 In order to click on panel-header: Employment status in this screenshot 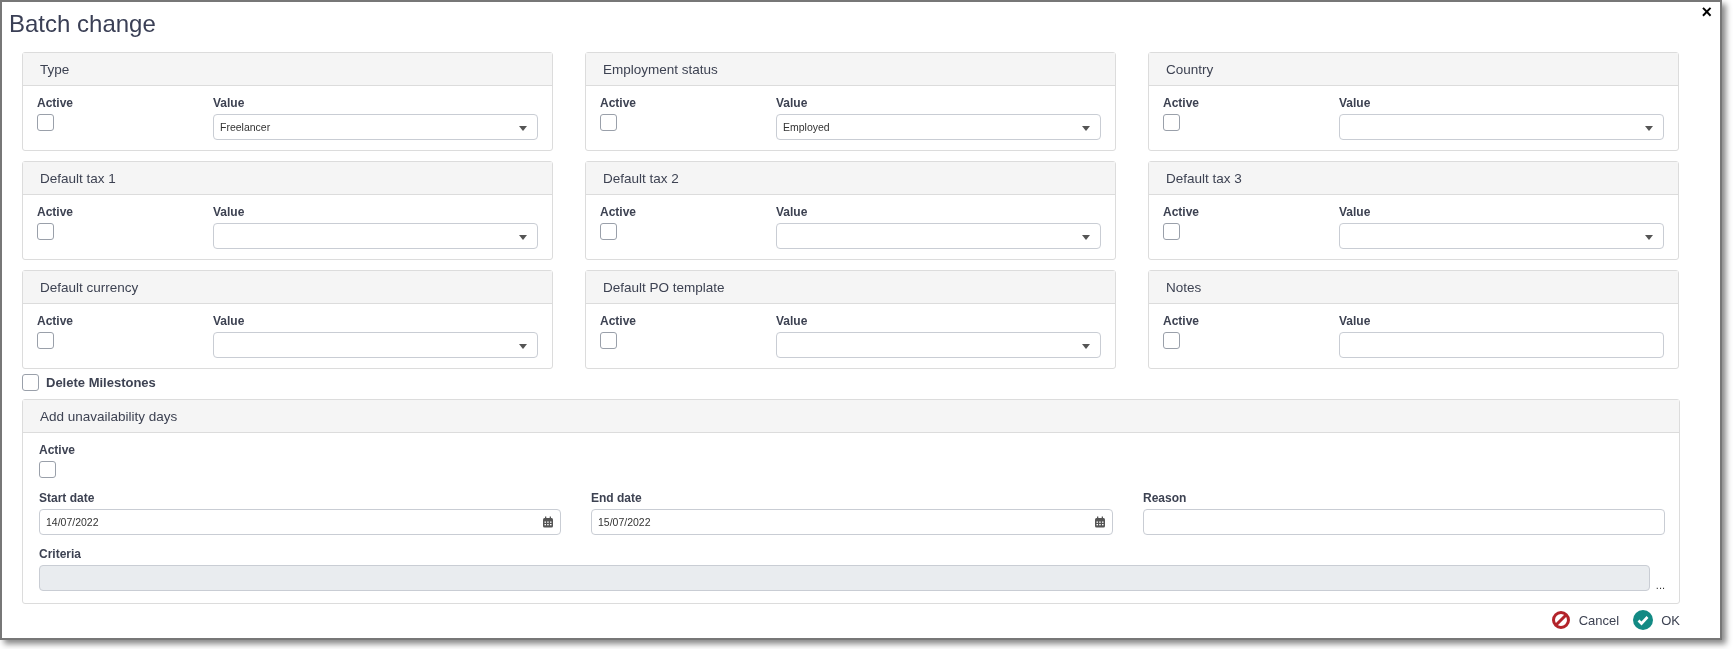, I will do `click(850, 69)`.